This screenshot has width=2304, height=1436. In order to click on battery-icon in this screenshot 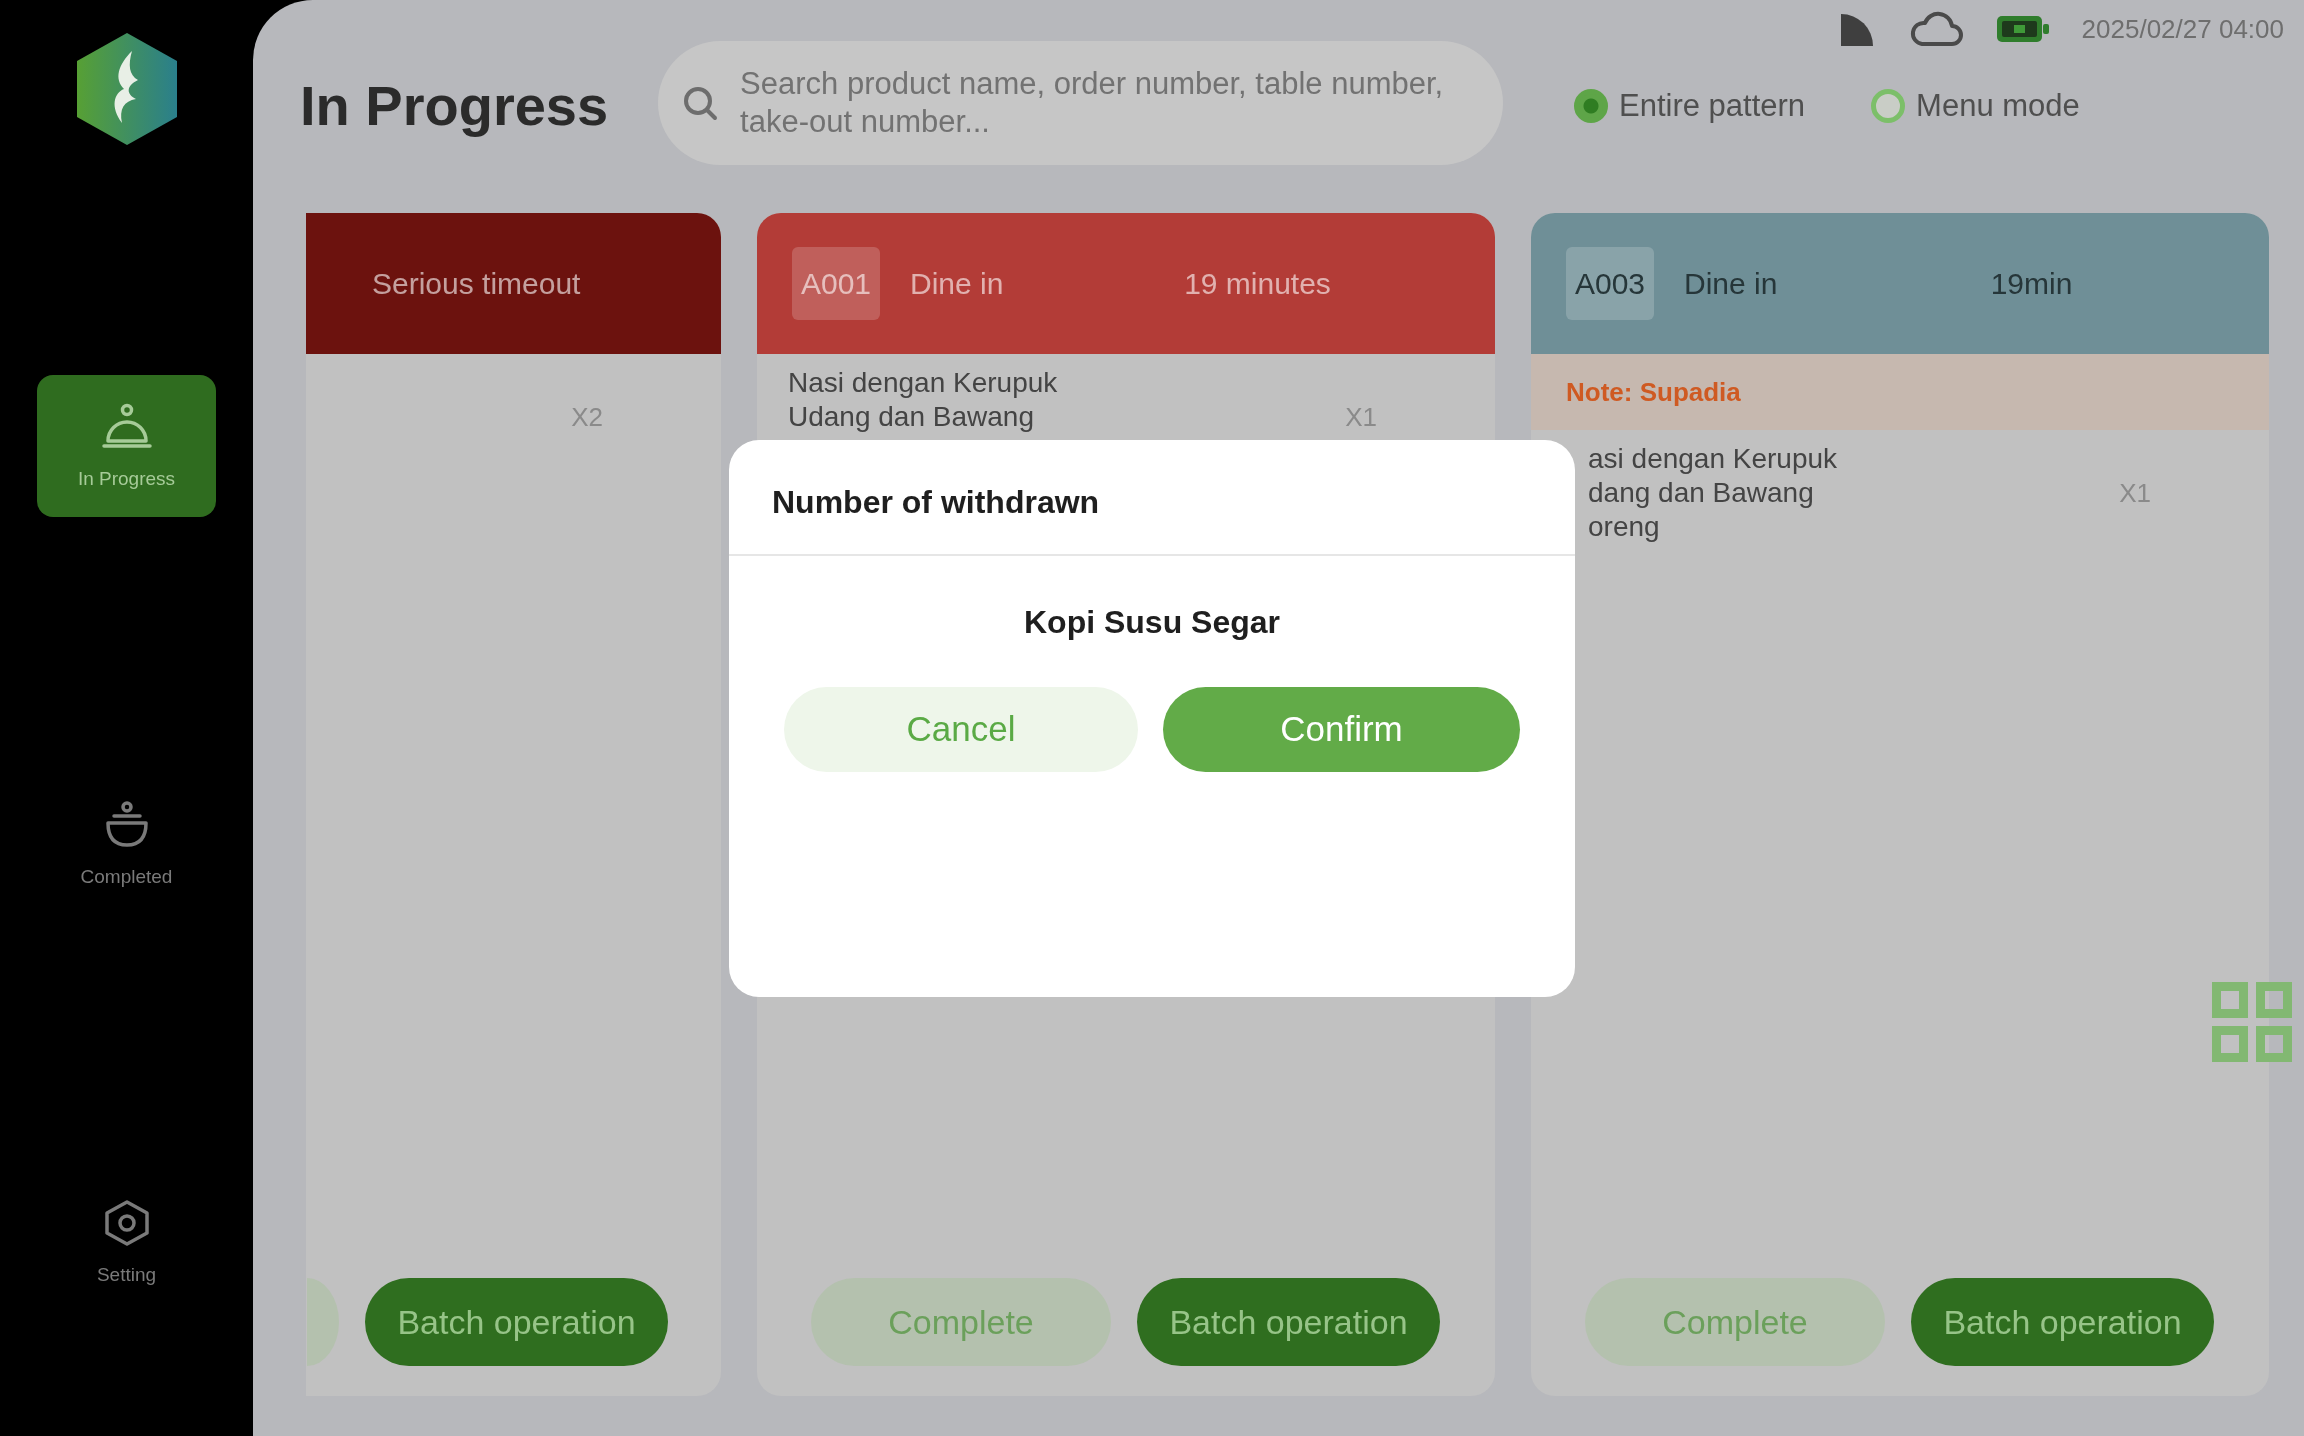, I will do `click(2022, 29)`.